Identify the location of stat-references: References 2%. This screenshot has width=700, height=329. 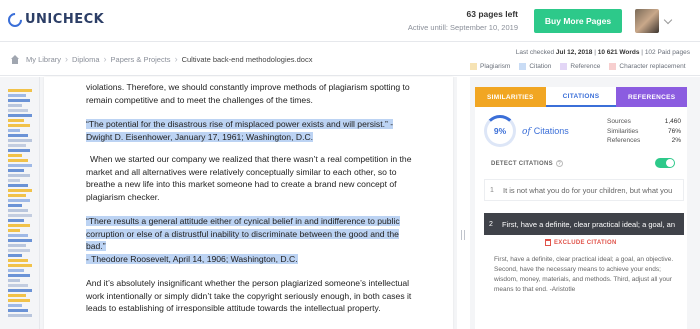
(644, 142).